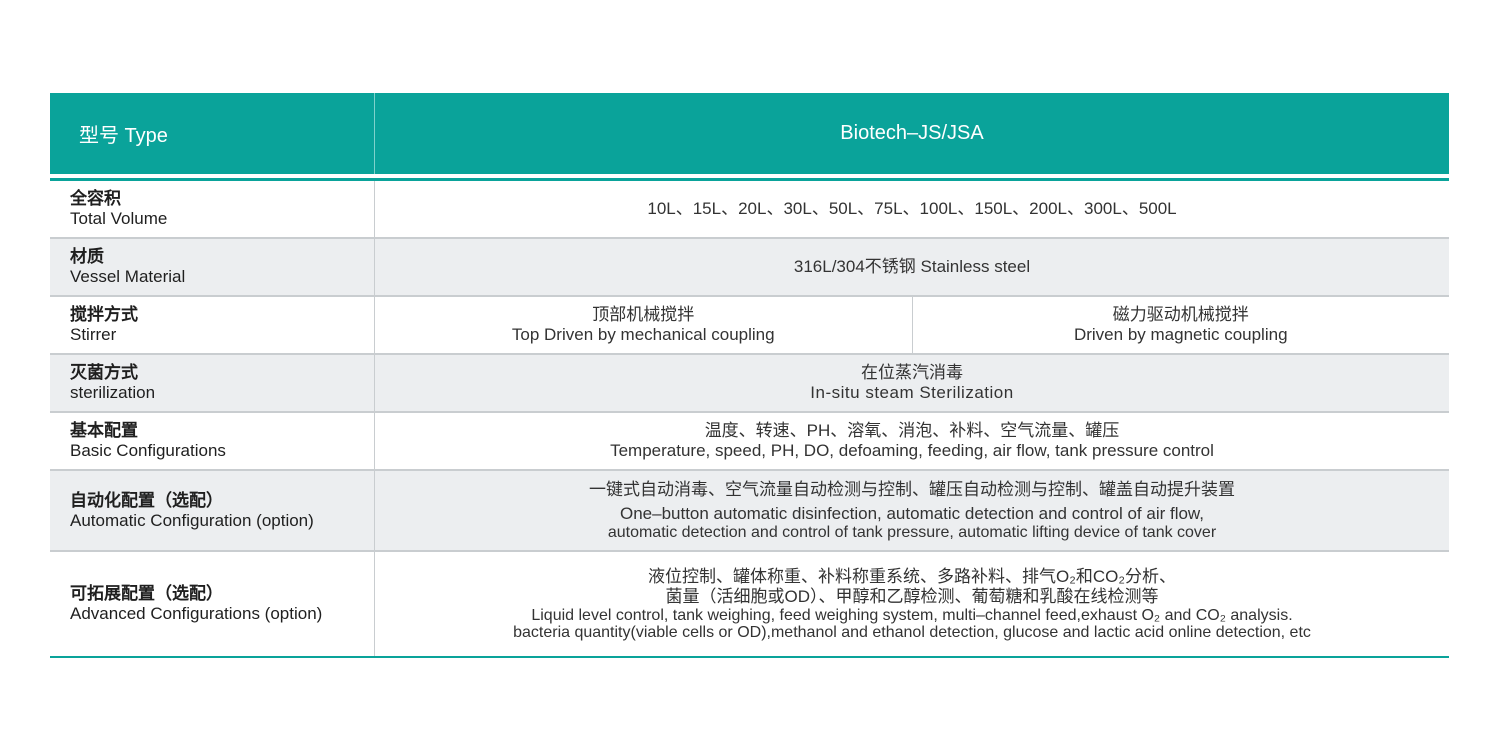 This screenshot has width=1500, height=734. I want to click on value-line: 磁力驱动机械搅拌, so click(1180, 314).